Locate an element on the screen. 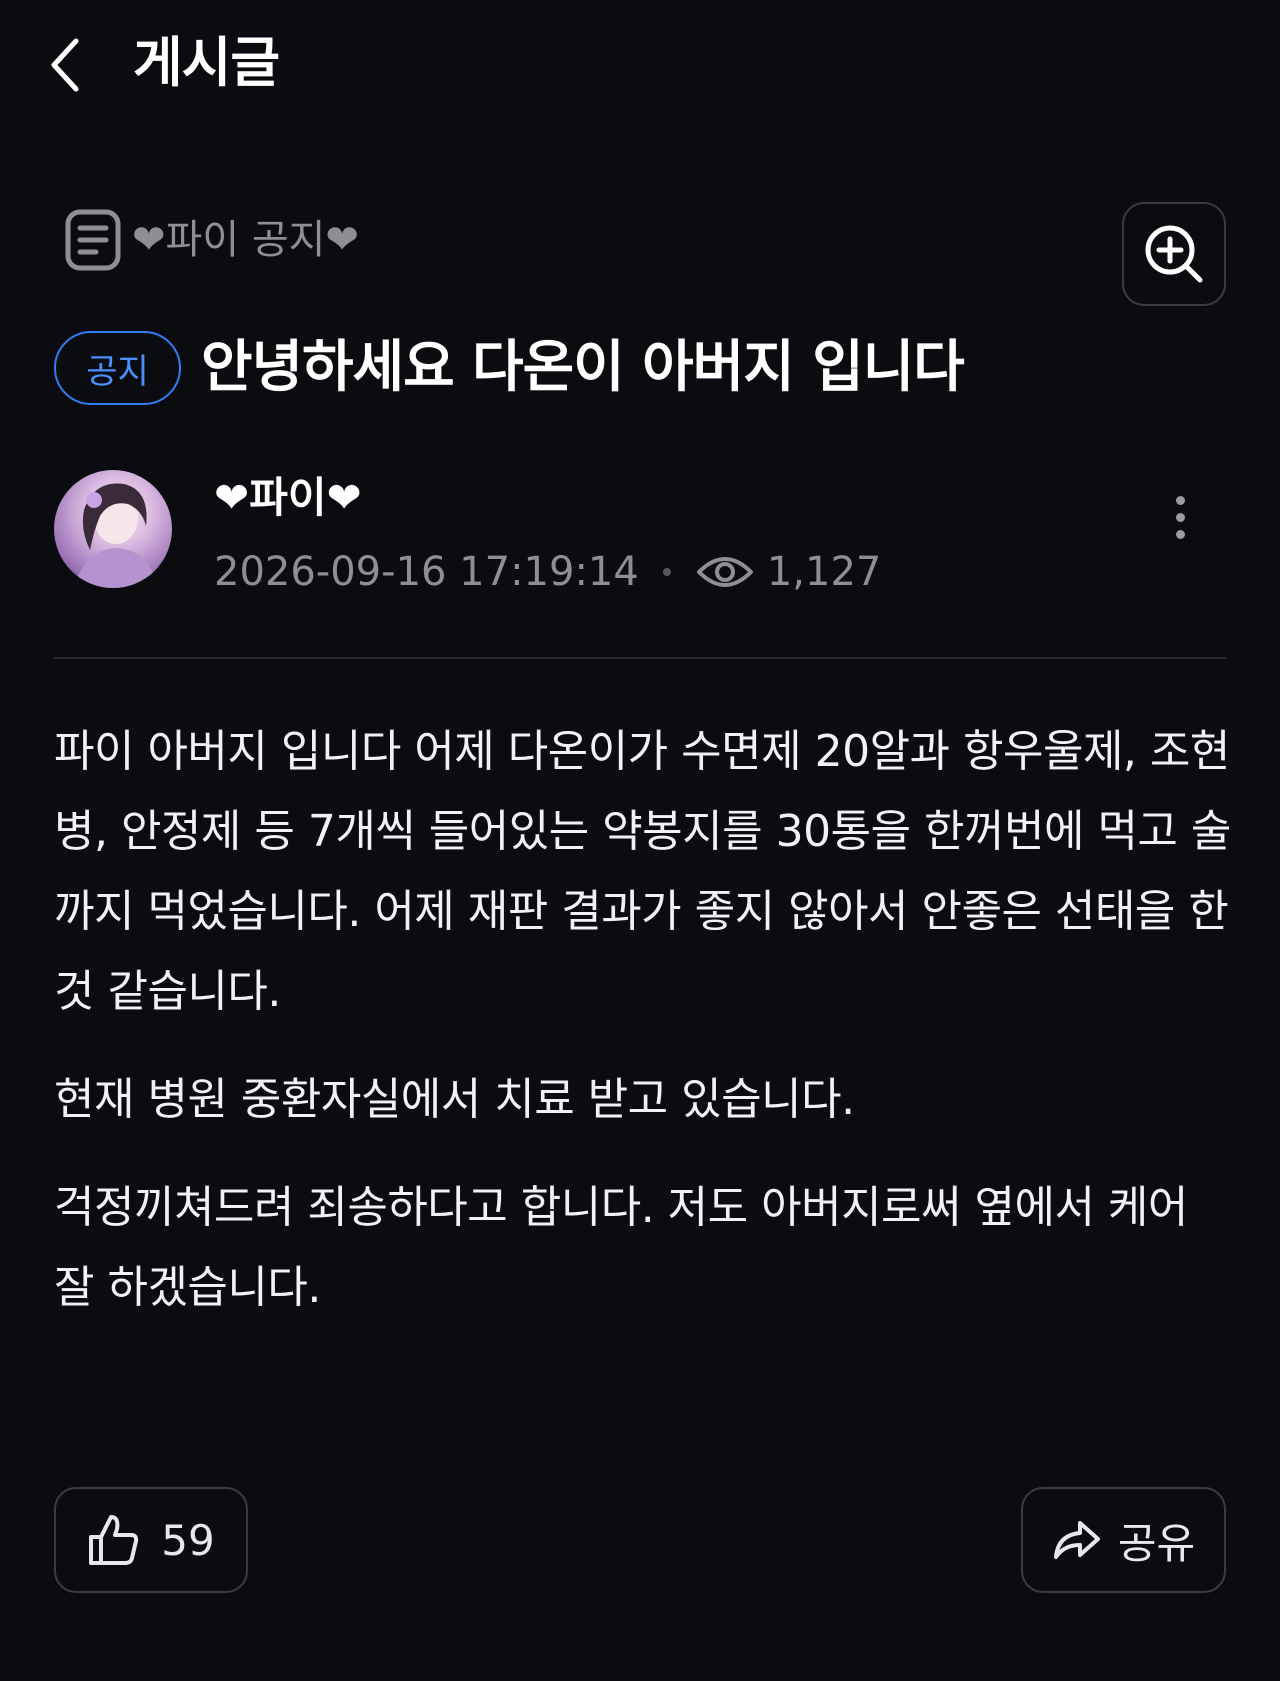  like-count: 59 is located at coordinates (188, 1540).